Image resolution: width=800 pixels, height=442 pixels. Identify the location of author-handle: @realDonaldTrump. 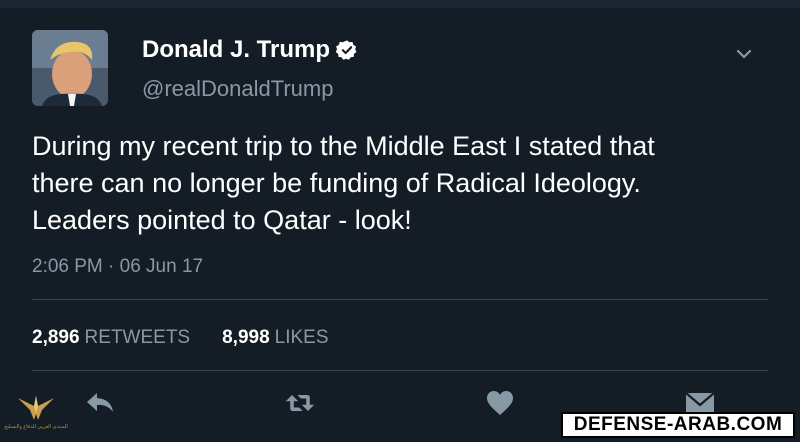
(237, 89).